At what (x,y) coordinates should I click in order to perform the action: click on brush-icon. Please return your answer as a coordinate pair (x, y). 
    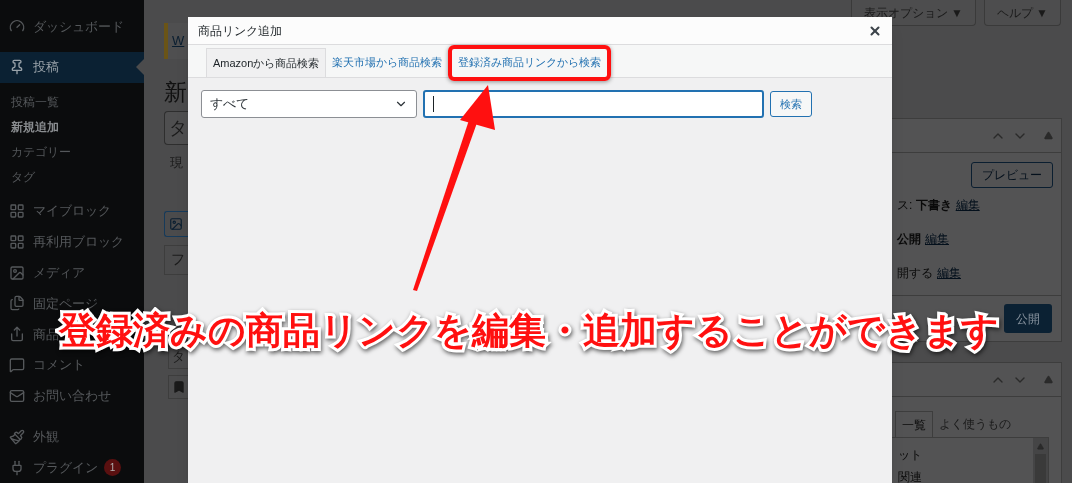
    Looking at the image, I should click on (17, 436).